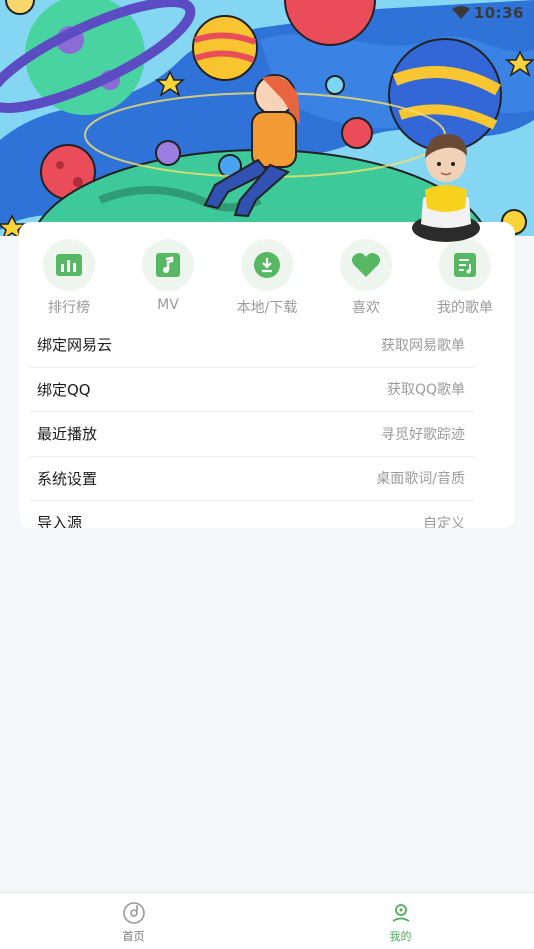 This screenshot has width=534, height=949. Describe the element at coordinates (425, 390) in the screenshot. I see `menu-subtitle: 获取QQ歌单` at that location.